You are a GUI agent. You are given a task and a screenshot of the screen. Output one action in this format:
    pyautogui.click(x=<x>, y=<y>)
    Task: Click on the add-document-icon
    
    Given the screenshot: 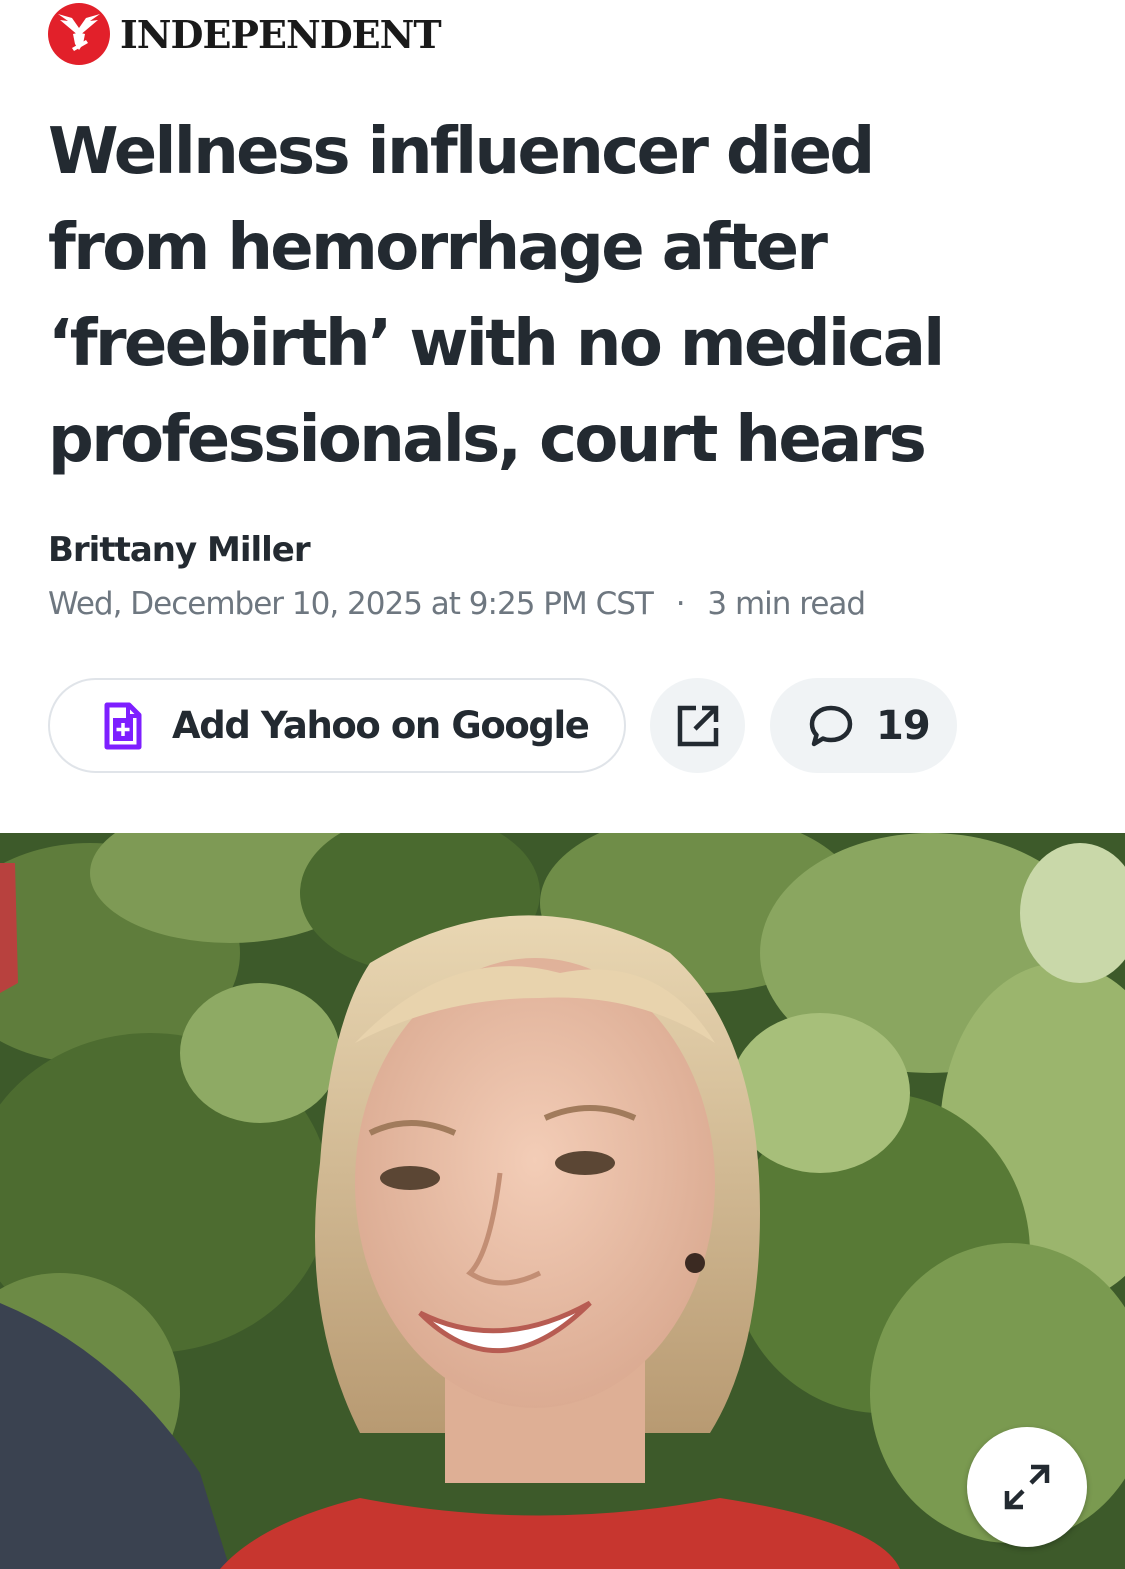 What is the action you would take?
    pyautogui.click(x=123, y=725)
    